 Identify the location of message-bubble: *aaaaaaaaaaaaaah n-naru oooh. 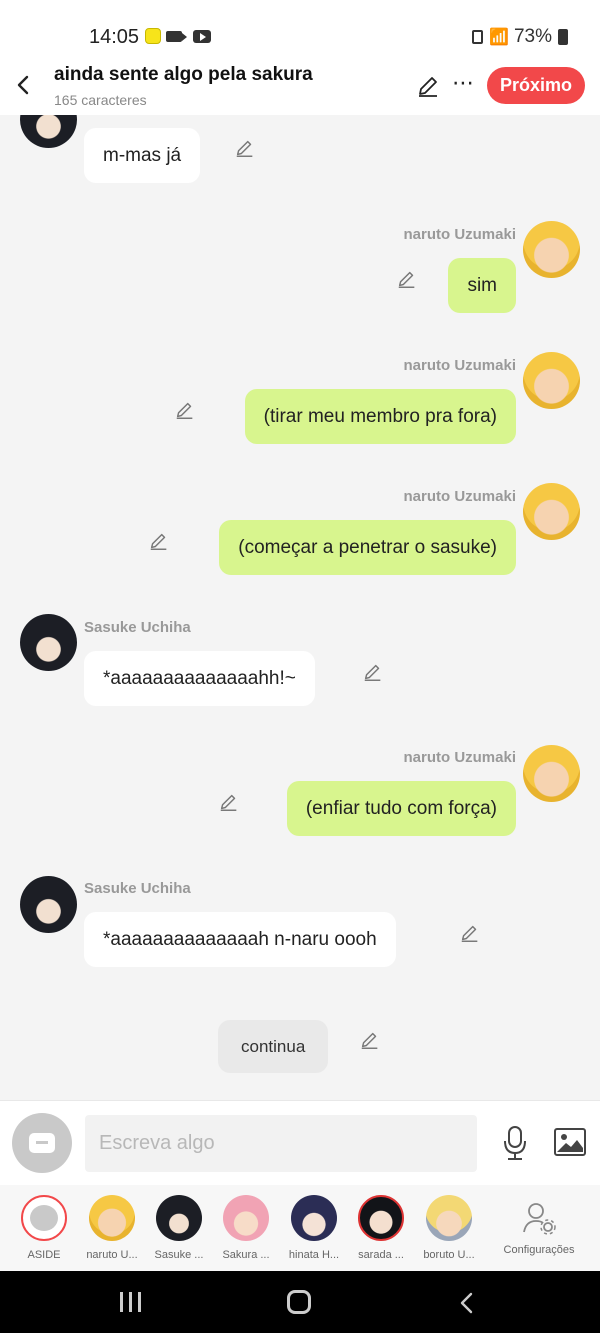
(240, 939).